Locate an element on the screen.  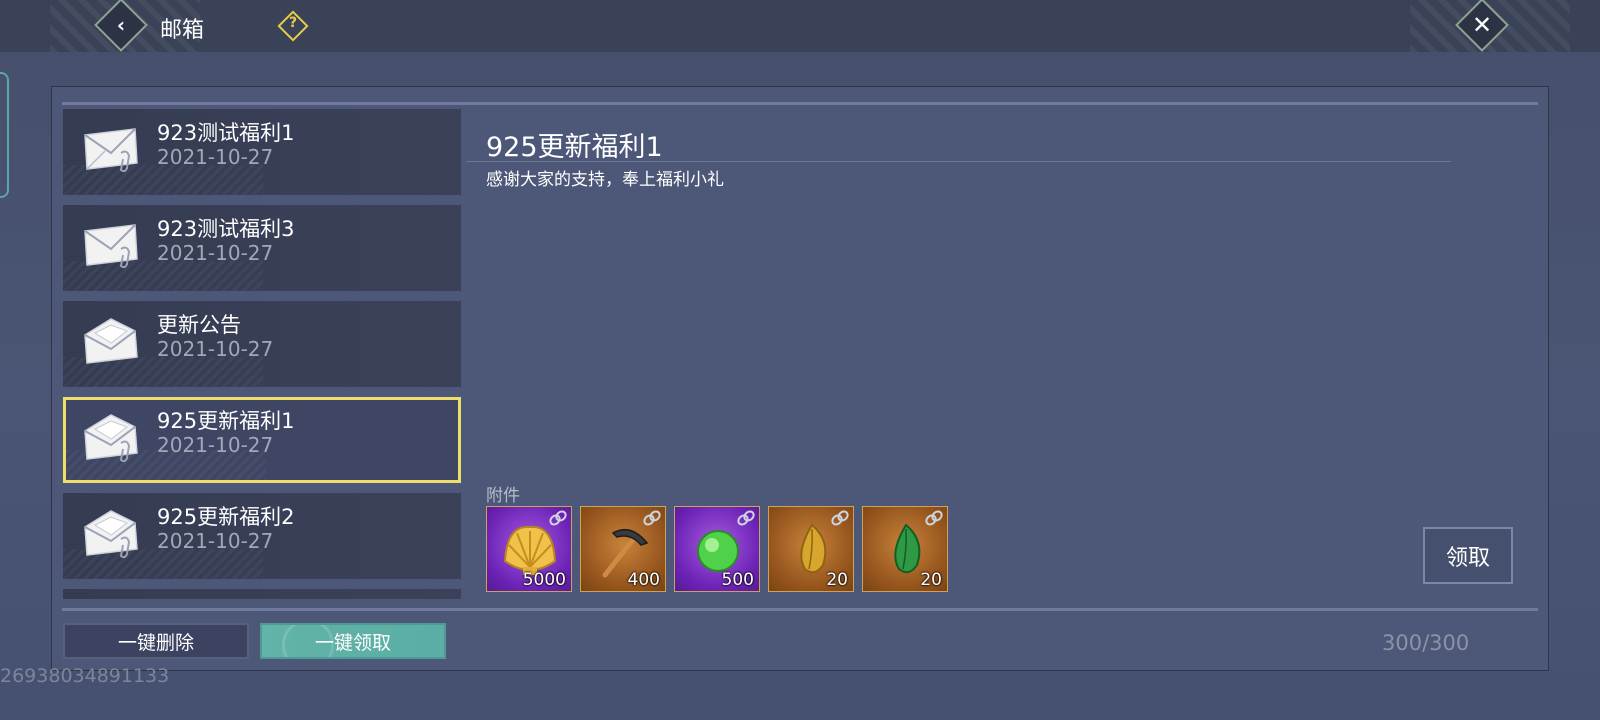
back-arrow-icon: ‹ is located at coordinates (121, 25).